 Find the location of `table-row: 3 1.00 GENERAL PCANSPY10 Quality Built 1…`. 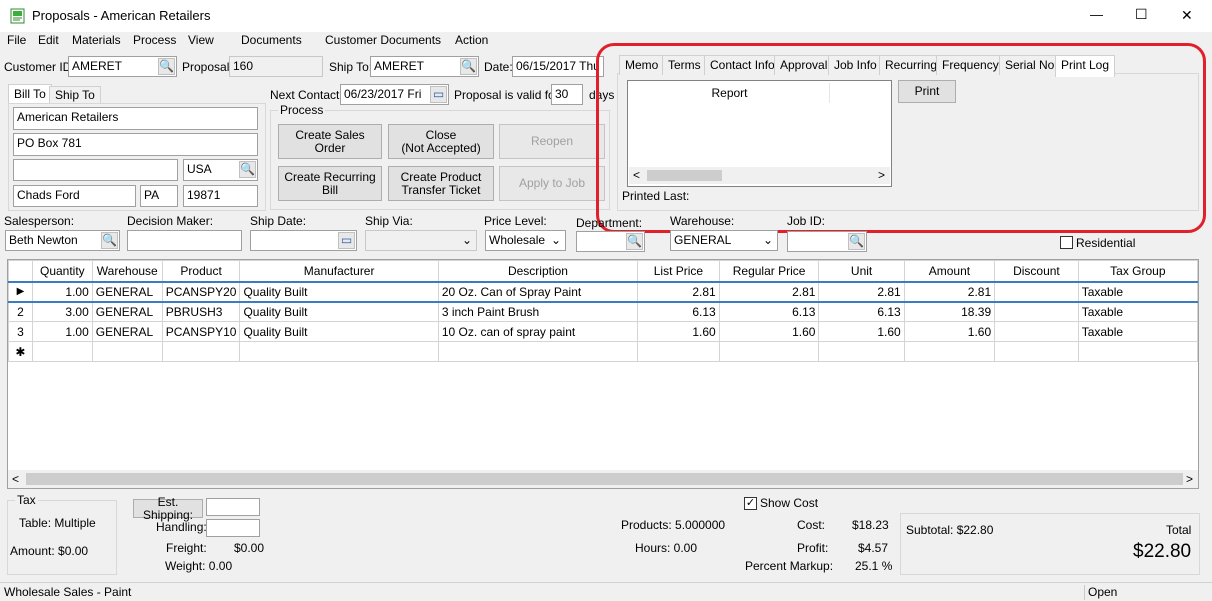

table-row: 3 1.00 GENERAL PCANSPY10 Quality Built 1… is located at coordinates (603, 331).